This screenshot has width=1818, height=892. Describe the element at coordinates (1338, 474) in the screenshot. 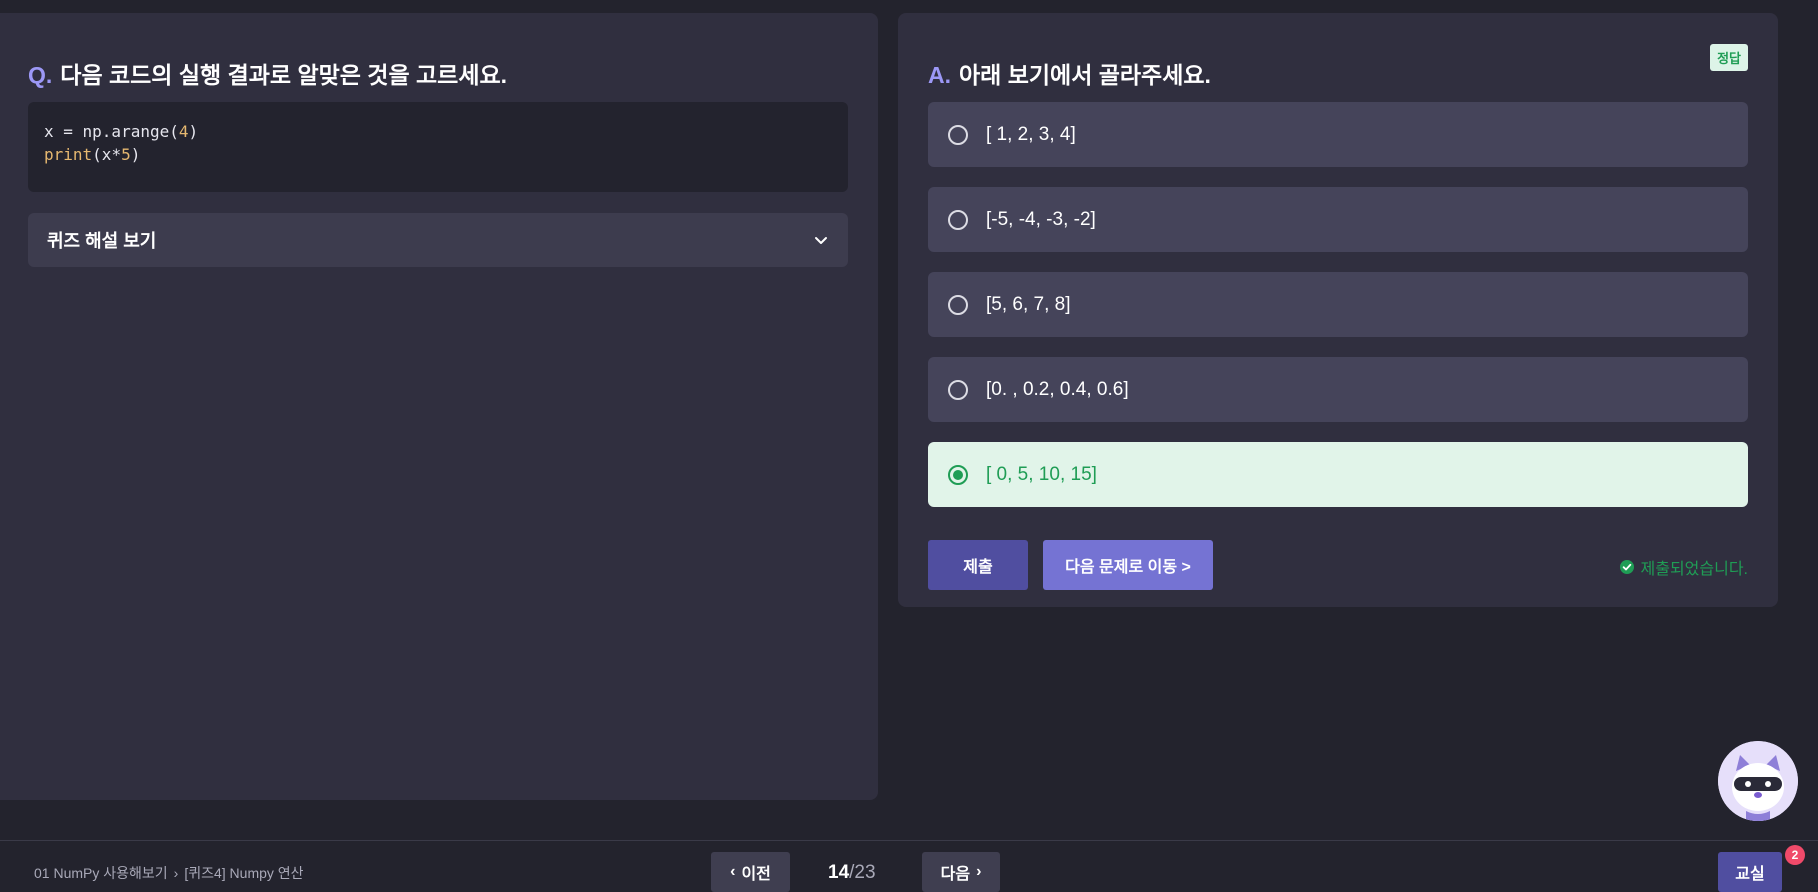

I see `answer-option-5: [ 0, 5, 10, 15]` at that location.